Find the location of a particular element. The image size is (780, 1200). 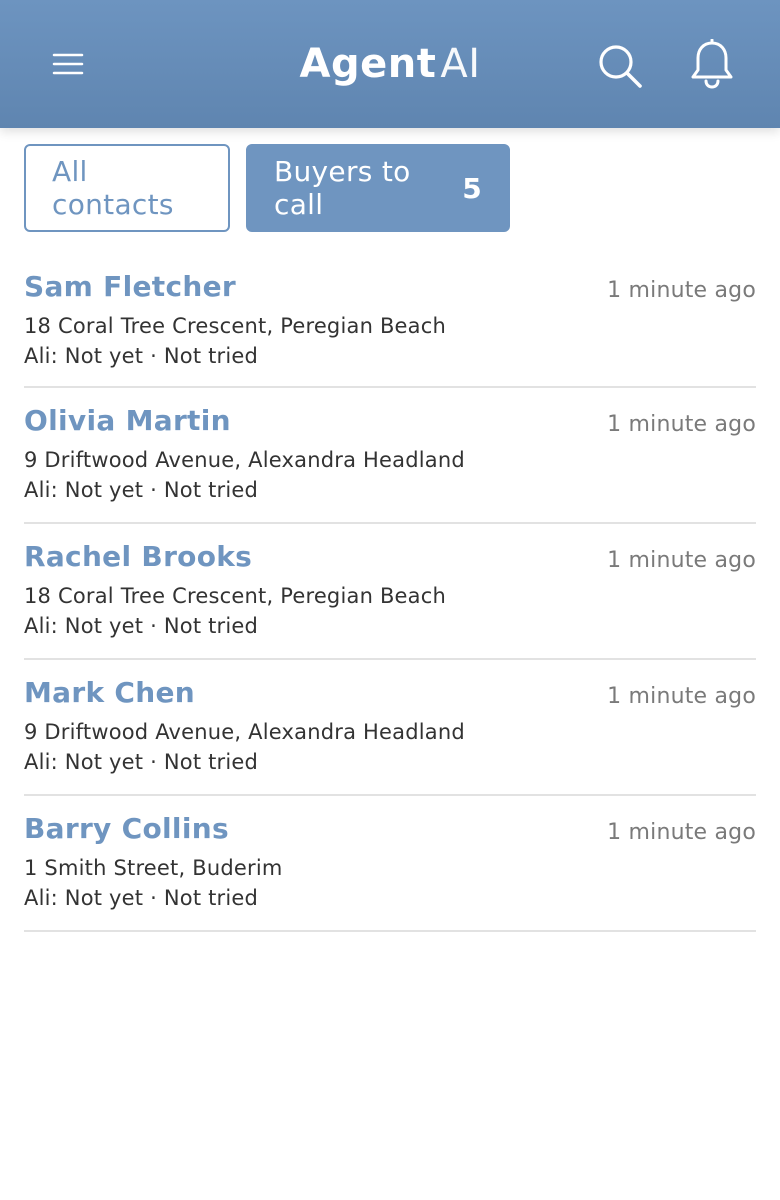

bell-icon is located at coordinates (712, 64).